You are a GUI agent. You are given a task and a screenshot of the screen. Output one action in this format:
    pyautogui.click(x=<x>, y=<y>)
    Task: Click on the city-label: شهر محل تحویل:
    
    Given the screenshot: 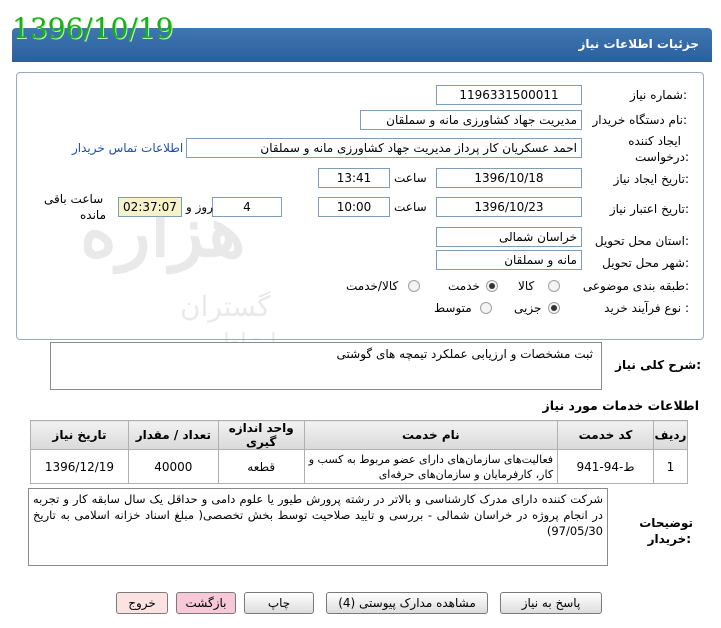 What is the action you would take?
    pyautogui.click(x=645, y=263)
    